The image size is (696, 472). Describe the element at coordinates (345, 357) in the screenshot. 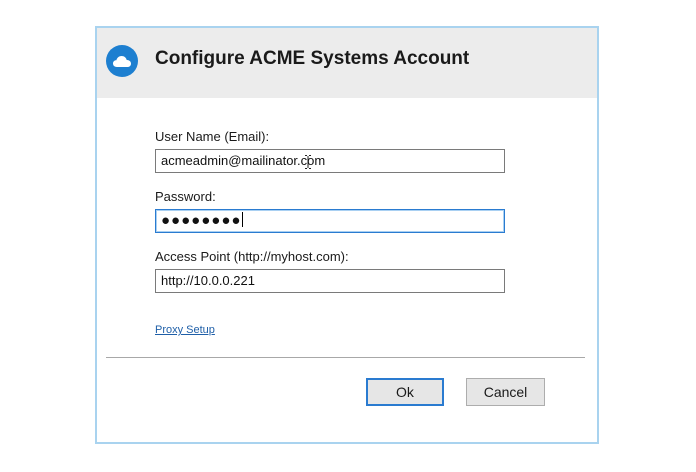

I see `separator` at that location.